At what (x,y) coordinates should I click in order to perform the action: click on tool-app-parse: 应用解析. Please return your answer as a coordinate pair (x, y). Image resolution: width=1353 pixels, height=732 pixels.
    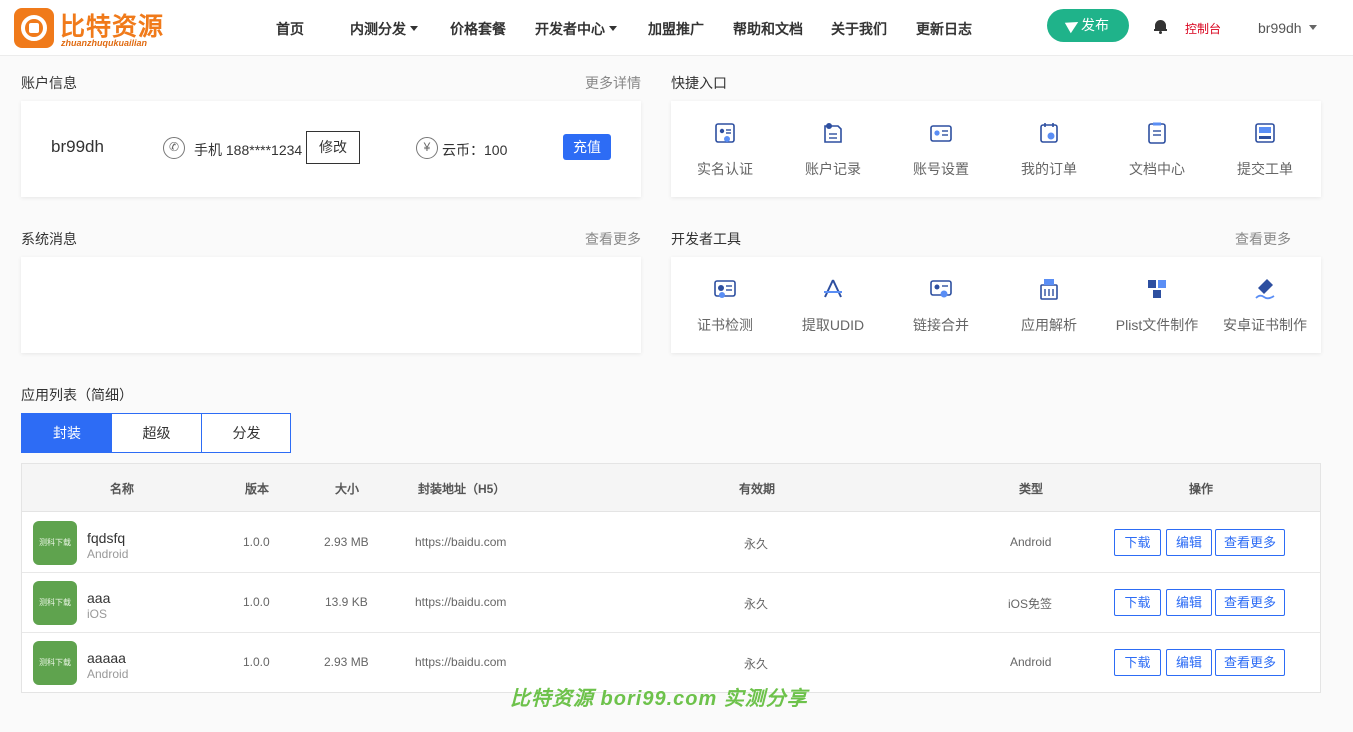
    Looking at the image, I should click on (1049, 305).